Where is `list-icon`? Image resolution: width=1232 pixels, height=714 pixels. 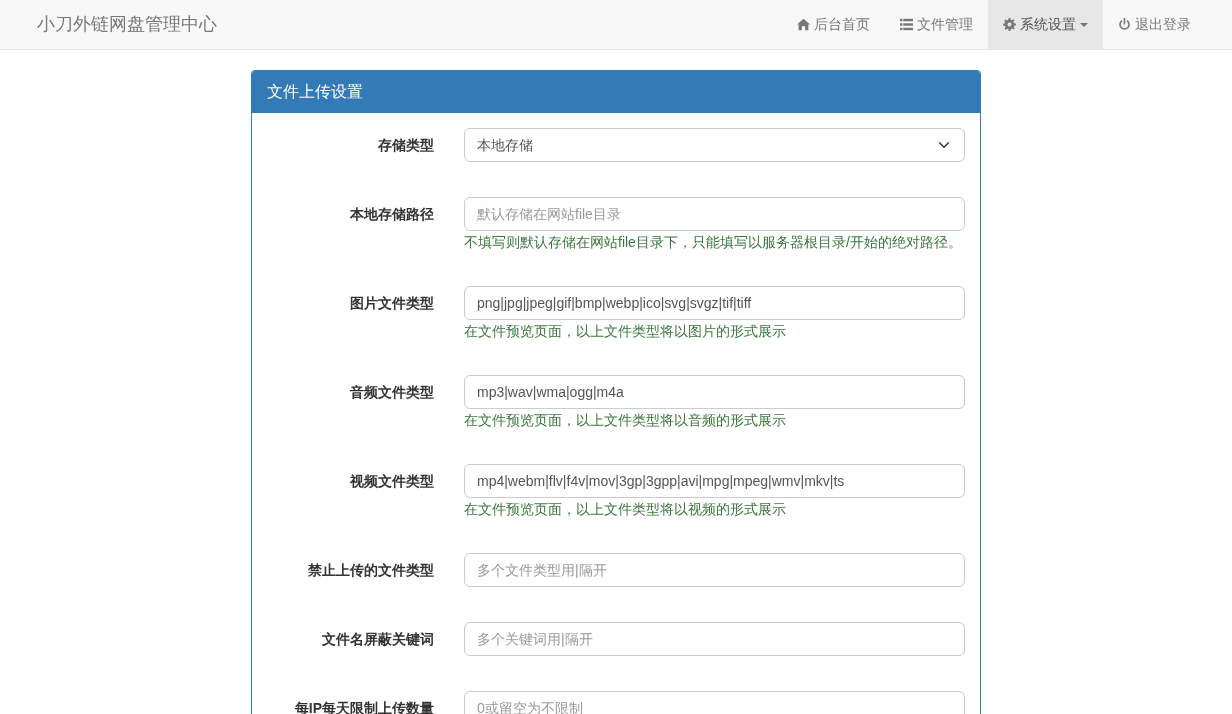 list-icon is located at coordinates (906, 24).